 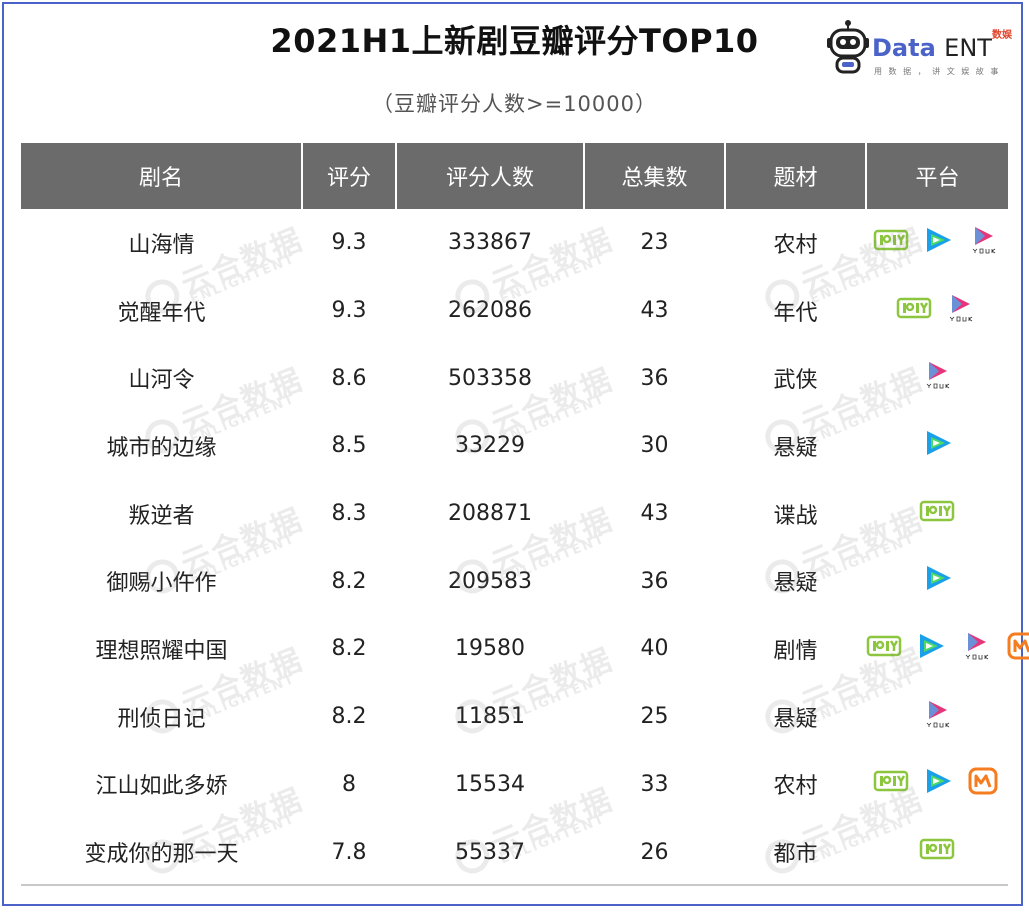 I want to click on table-row: 江山如此多娇 8 15534 33 农村, so click(x=514, y=785).